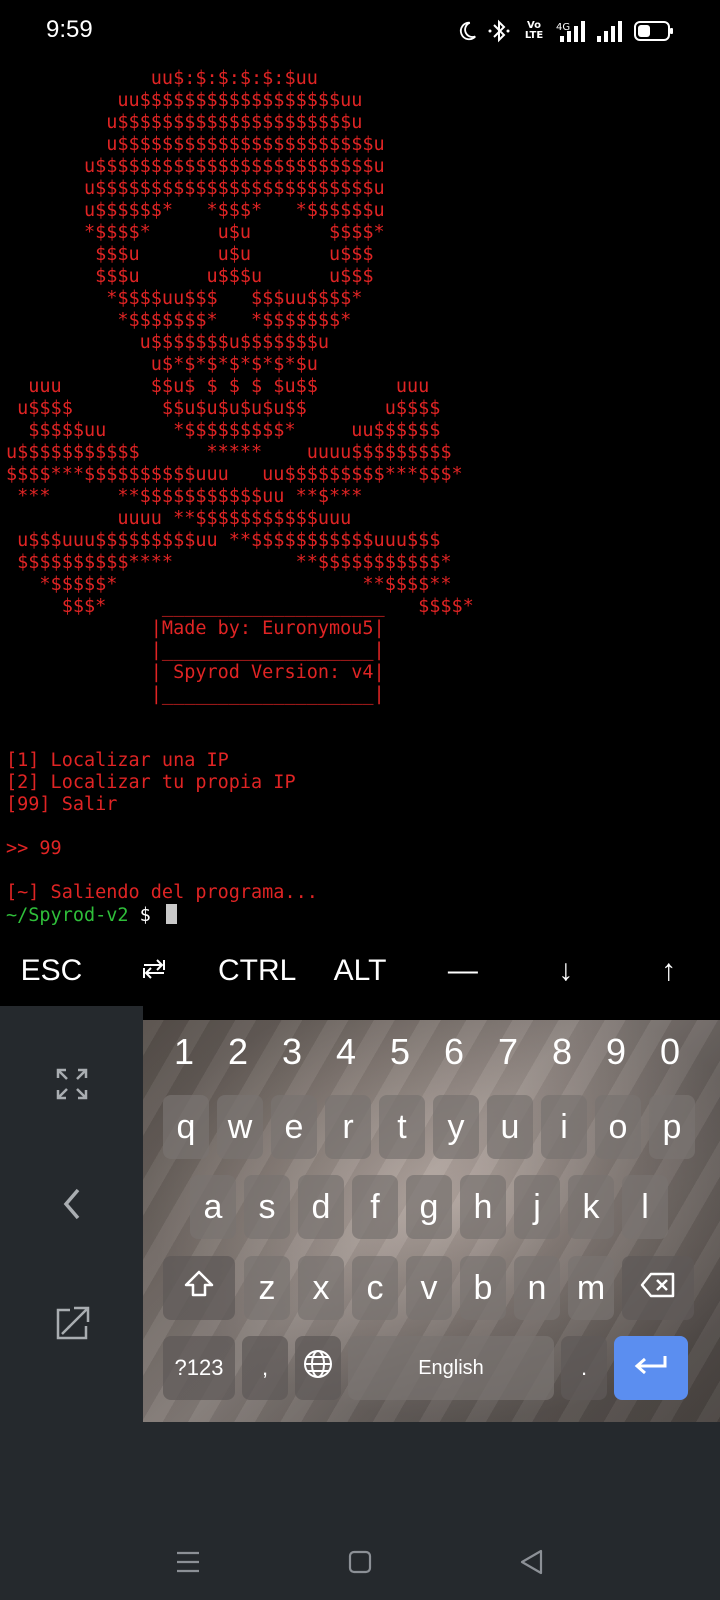  I want to click on key-g: g, so click(429, 1207).